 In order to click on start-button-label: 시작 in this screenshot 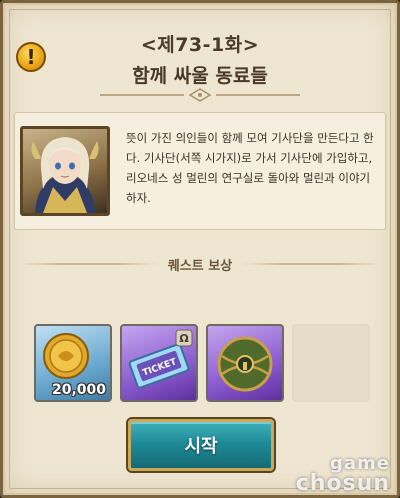, I will do `click(201, 446)`.